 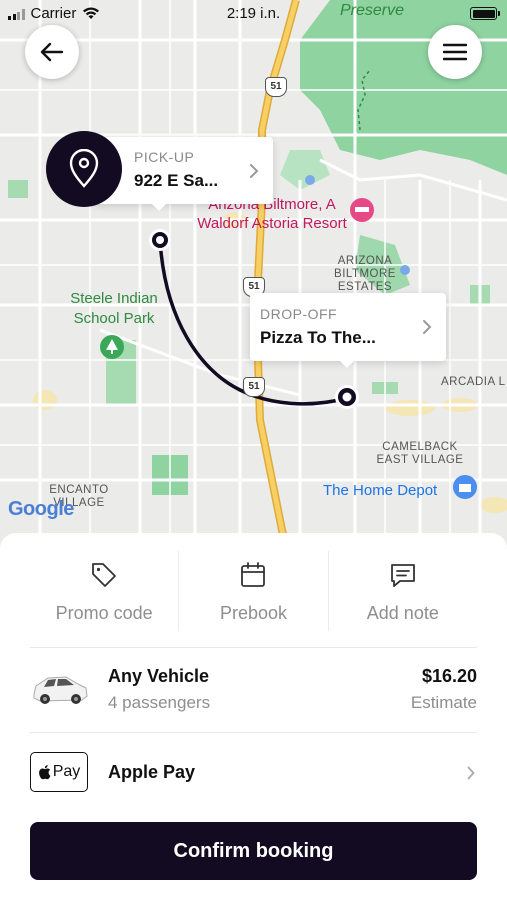 What do you see at coordinates (299, 314) in the screenshot?
I see `dropoff-caption: DROP-OFF` at bounding box center [299, 314].